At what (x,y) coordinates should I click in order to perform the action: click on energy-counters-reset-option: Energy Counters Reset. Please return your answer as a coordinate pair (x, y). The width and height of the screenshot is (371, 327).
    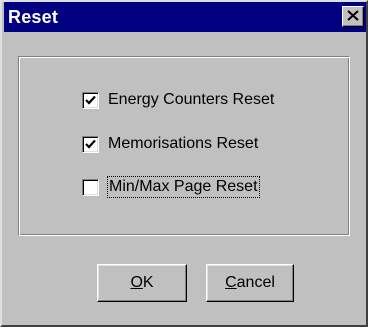
    Looking at the image, I should click on (178, 100).